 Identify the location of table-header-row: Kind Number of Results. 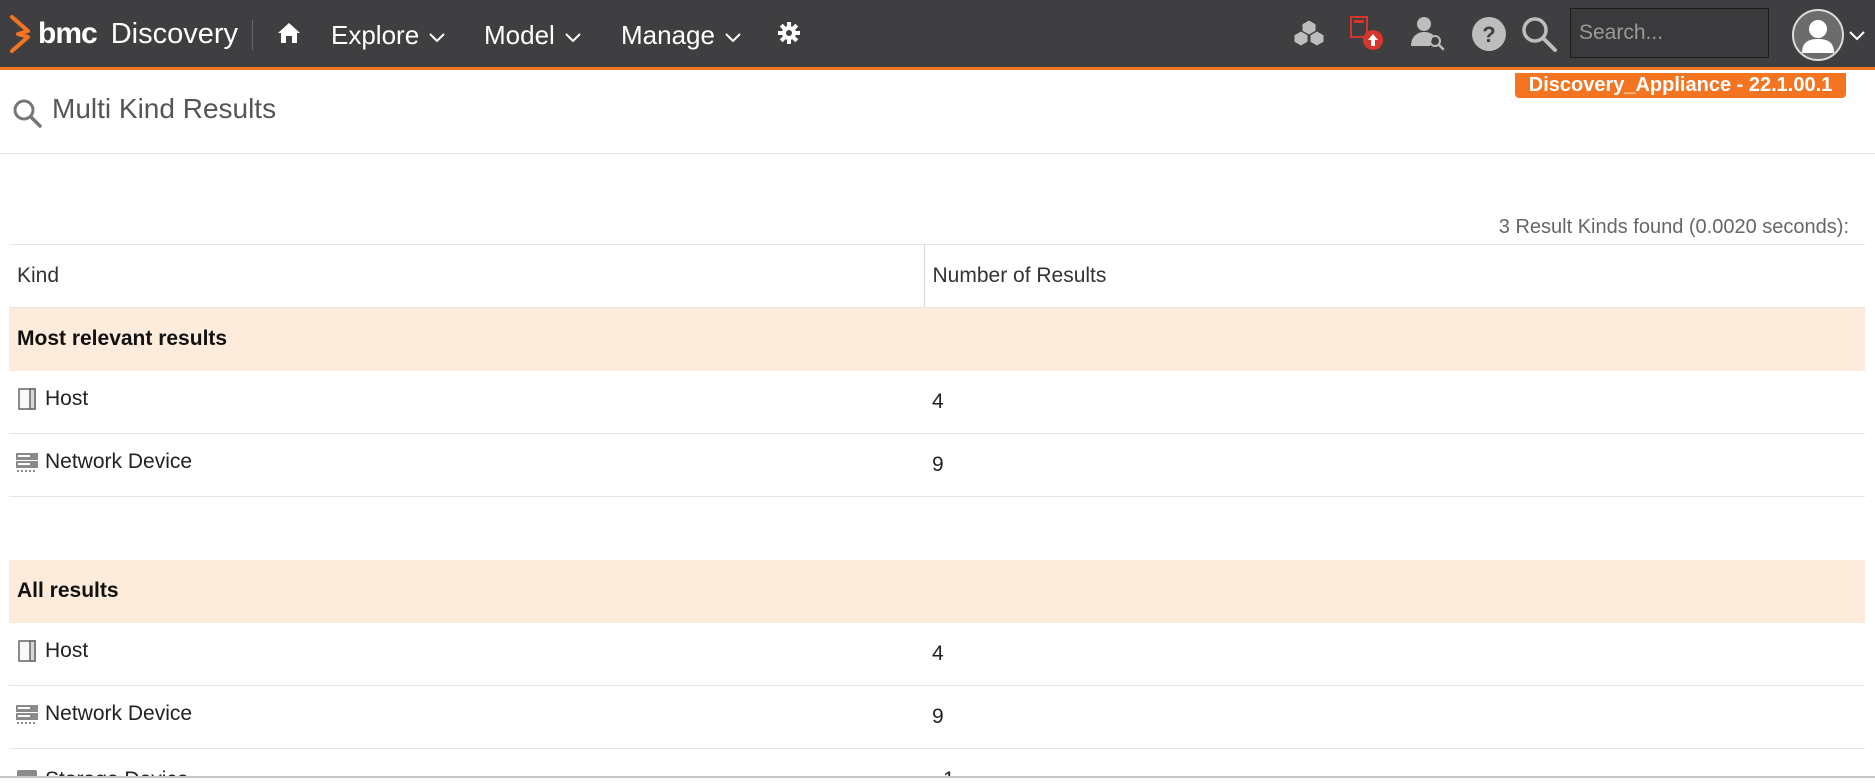
(937, 276).